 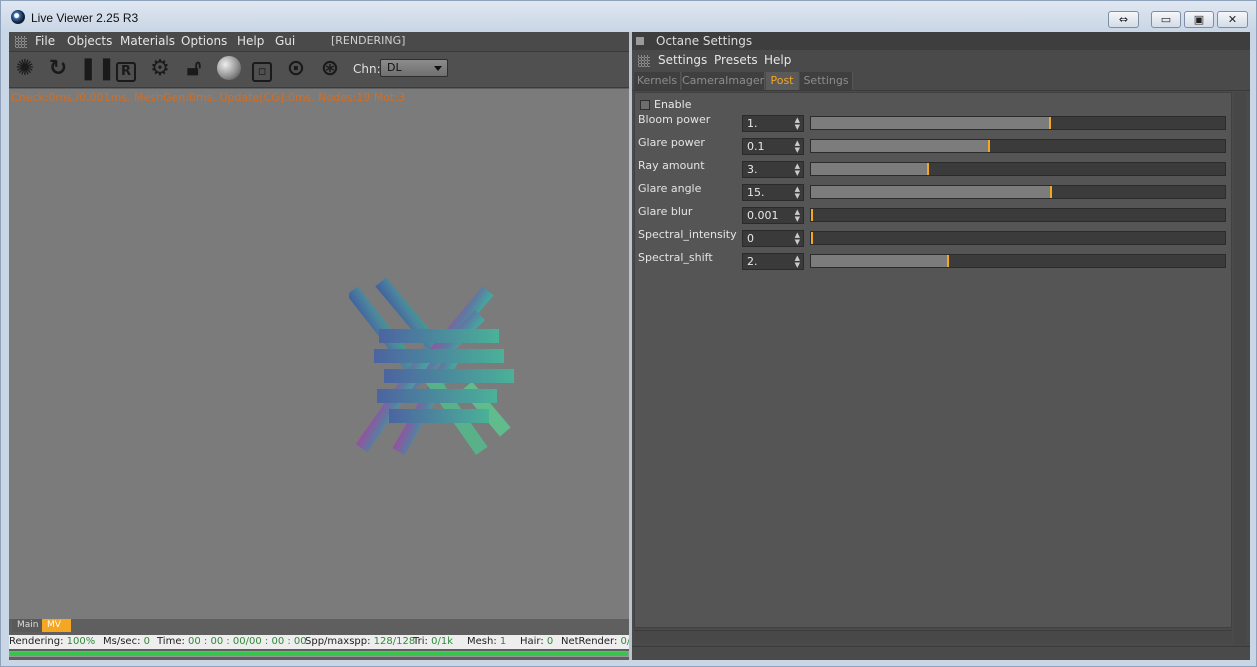 What do you see at coordinates (773, 238) in the screenshot?
I see `param-value-field: 0 ▲ ▼` at bounding box center [773, 238].